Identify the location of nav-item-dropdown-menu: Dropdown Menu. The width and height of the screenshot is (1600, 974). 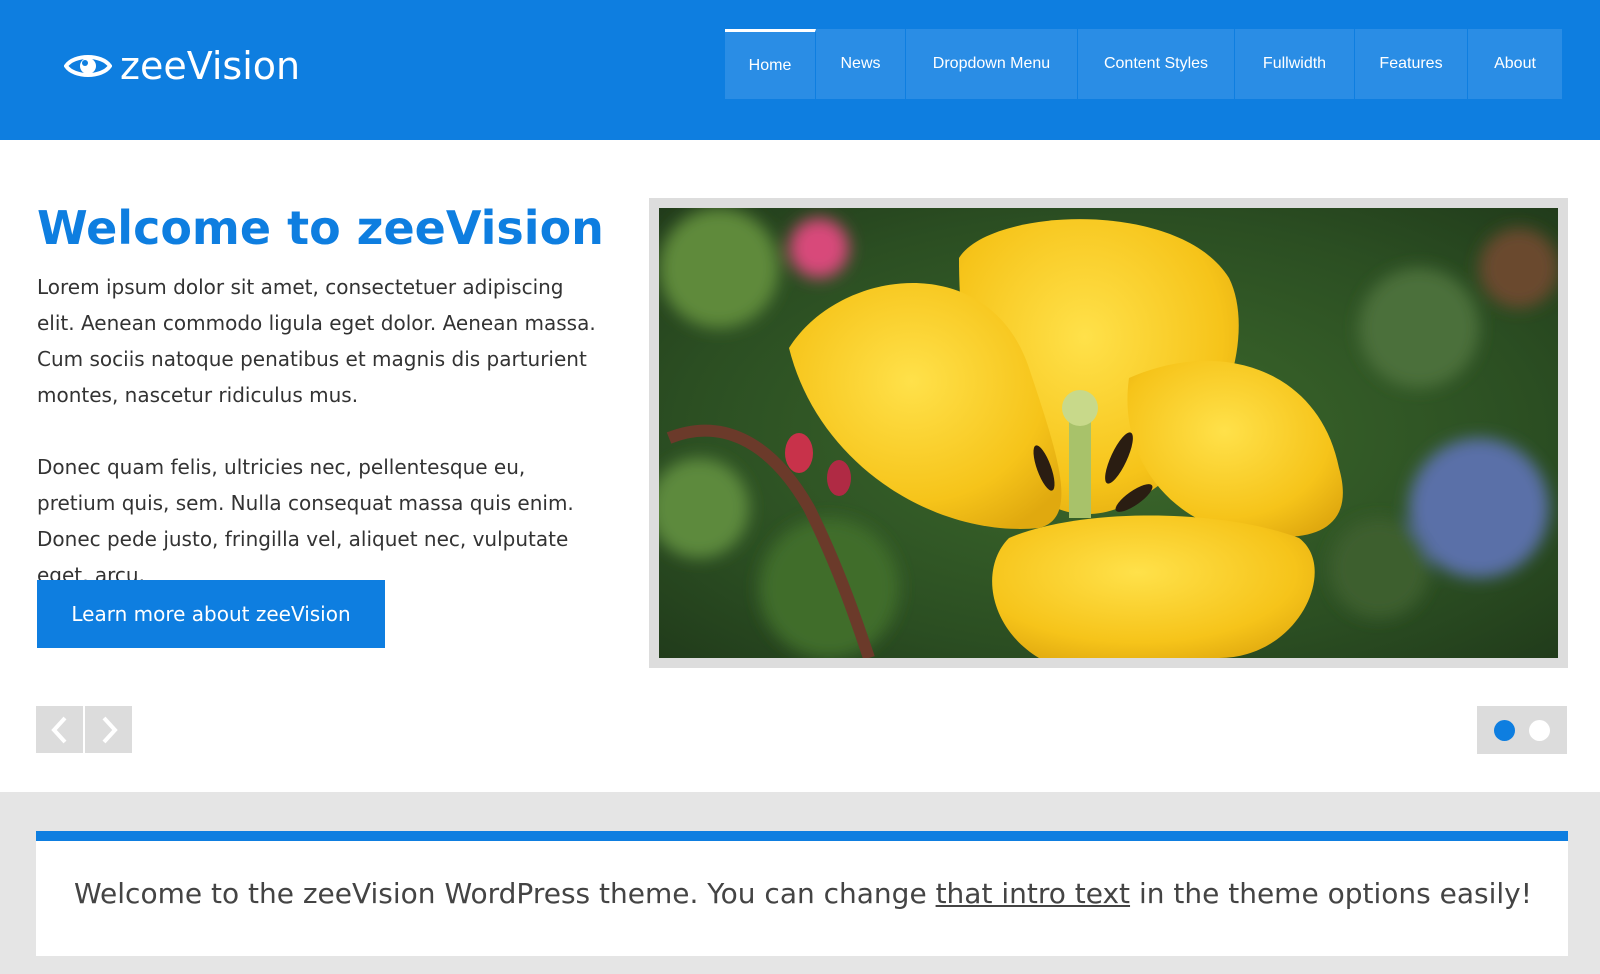
(992, 64).